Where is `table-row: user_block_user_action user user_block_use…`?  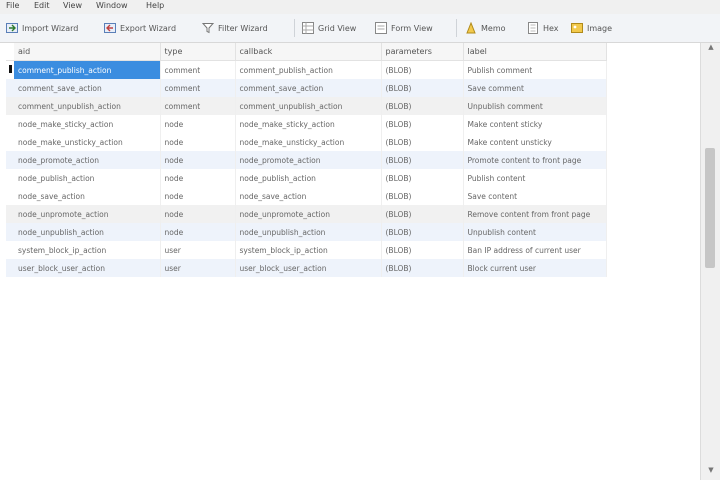
table-row: user_block_user_action user user_block_use… is located at coordinates (306, 268).